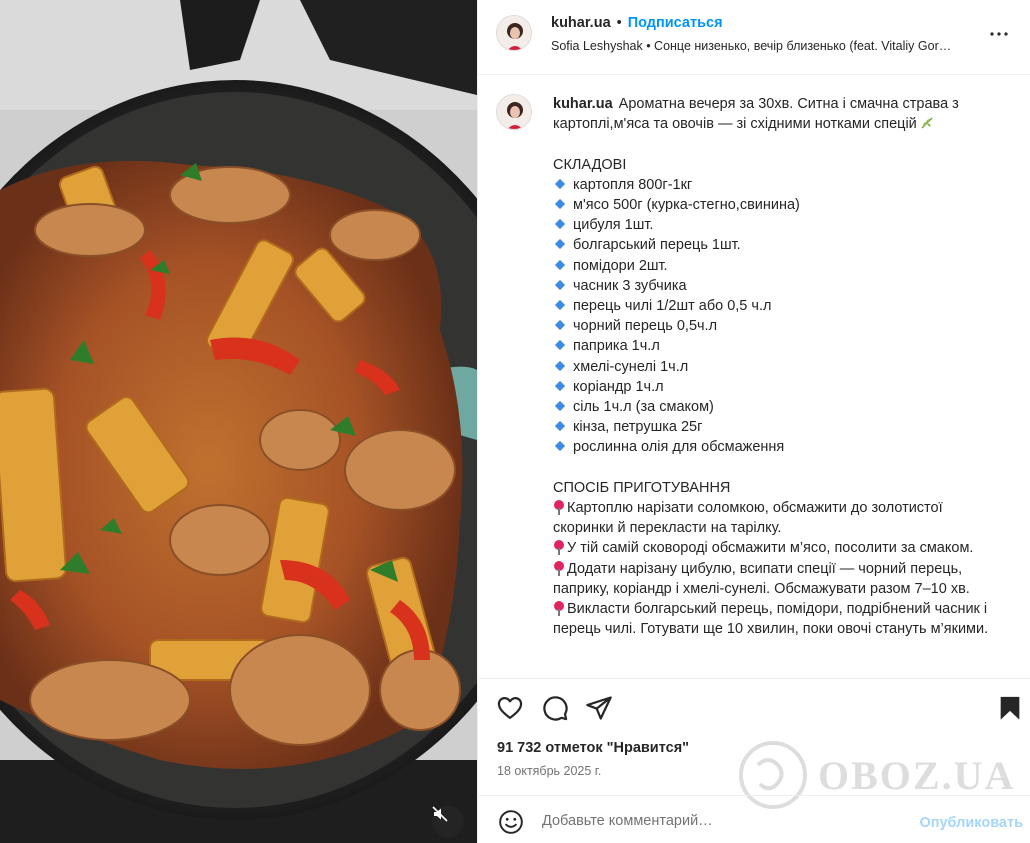 This screenshot has height=843, width=1030. What do you see at coordinates (583, 104) in the screenshot?
I see `caption-username: kuhar.ua` at bounding box center [583, 104].